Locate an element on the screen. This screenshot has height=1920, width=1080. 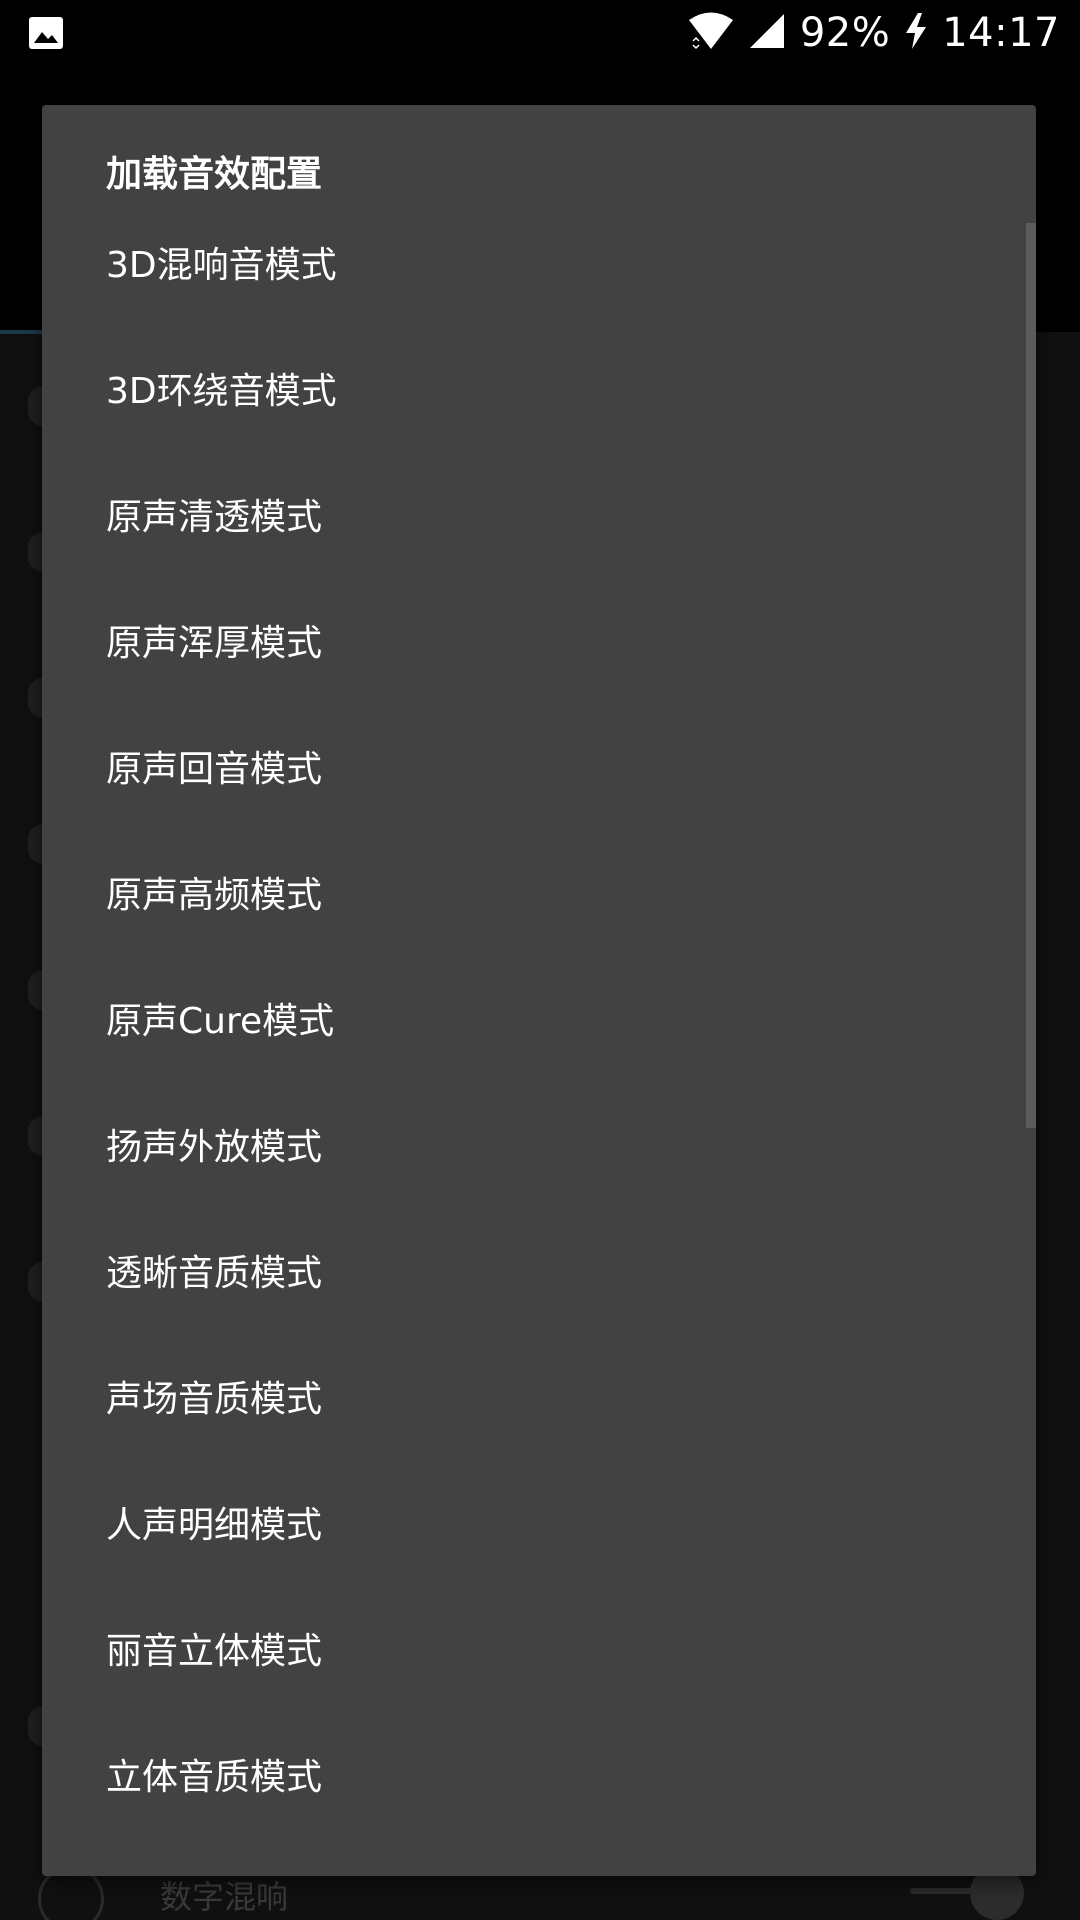
wifi-icon is located at coordinates (711, 33).